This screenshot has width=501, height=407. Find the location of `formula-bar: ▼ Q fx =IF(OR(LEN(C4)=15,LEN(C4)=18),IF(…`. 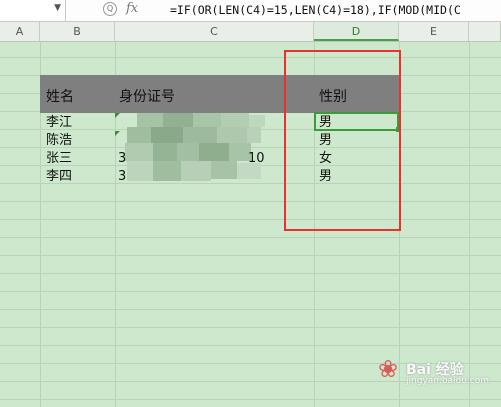

formula-bar: ▼ Q fx =IF(OR(LEN(C4)=15,LEN(C4)=18),IF(… is located at coordinates (250, 11).